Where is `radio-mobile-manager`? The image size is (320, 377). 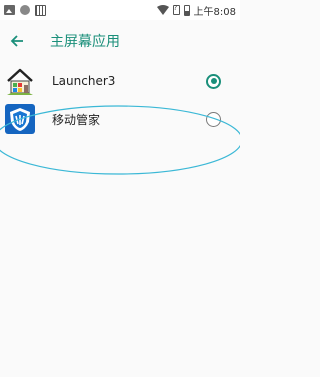
radio-mobile-manager is located at coordinates (213, 119).